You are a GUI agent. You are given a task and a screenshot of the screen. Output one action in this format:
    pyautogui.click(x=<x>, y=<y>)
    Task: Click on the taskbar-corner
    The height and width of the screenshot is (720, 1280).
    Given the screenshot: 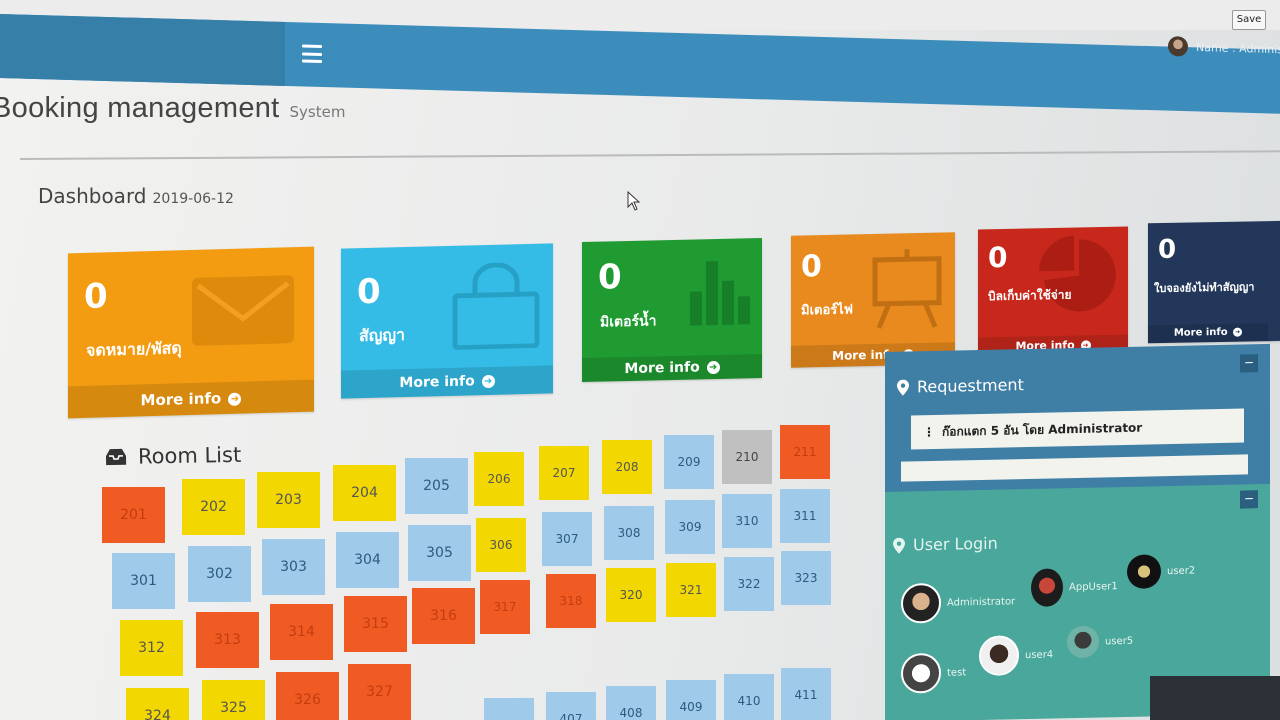 What is the action you would take?
    pyautogui.click(x=1215, y=698)
    